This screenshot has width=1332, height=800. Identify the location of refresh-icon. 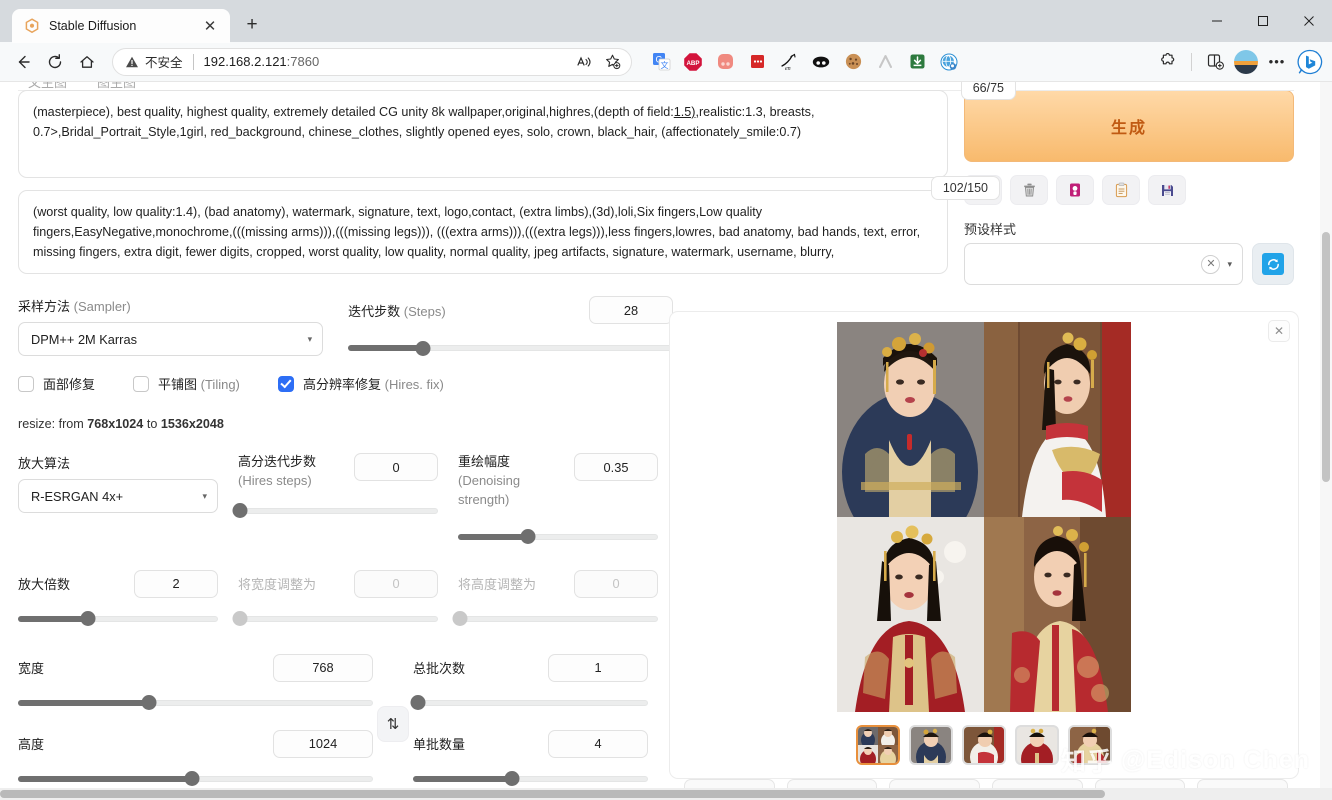
(1273, 264).